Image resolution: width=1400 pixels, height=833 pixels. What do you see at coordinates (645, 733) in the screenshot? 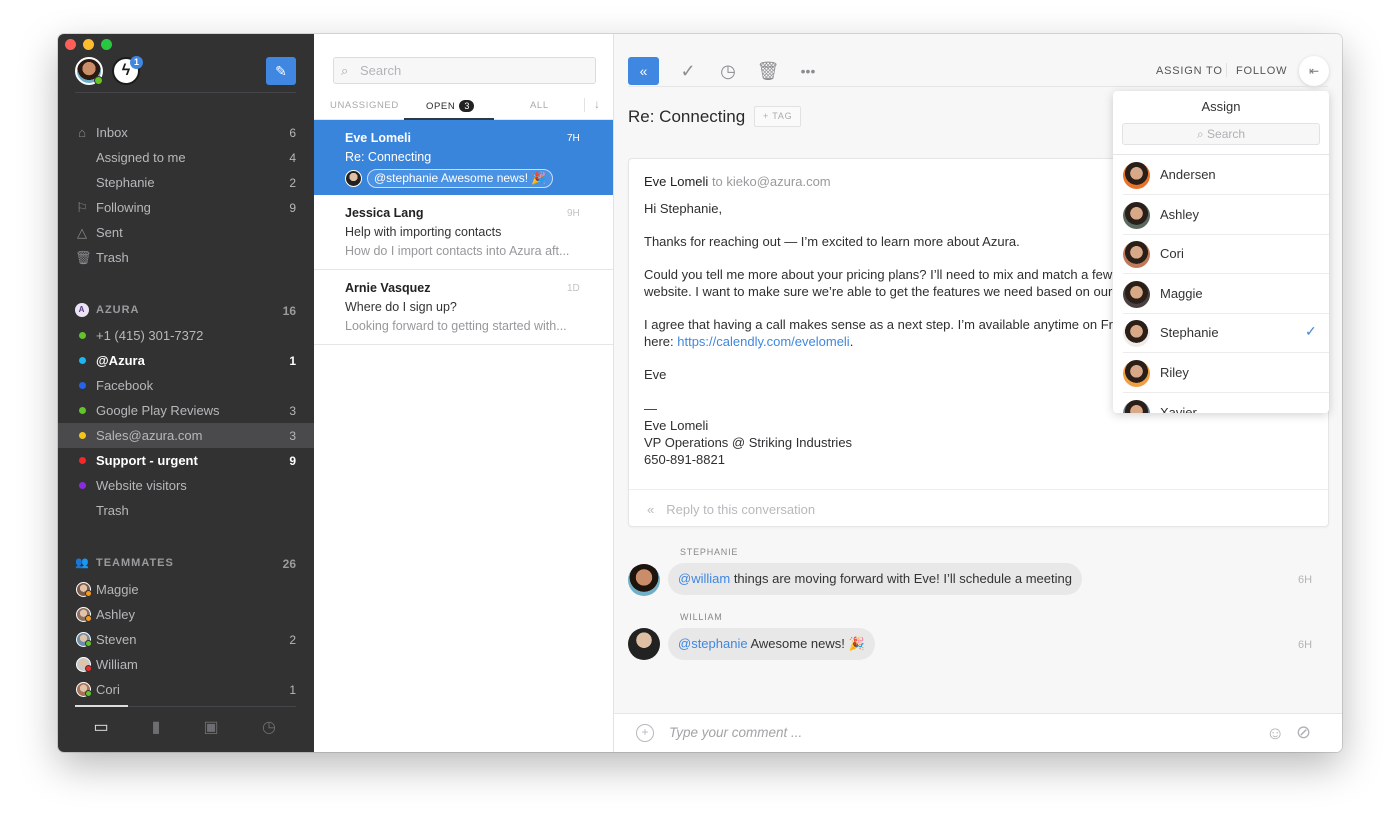
I see `add-comment-icon: +` at bounding box center [645, 733].